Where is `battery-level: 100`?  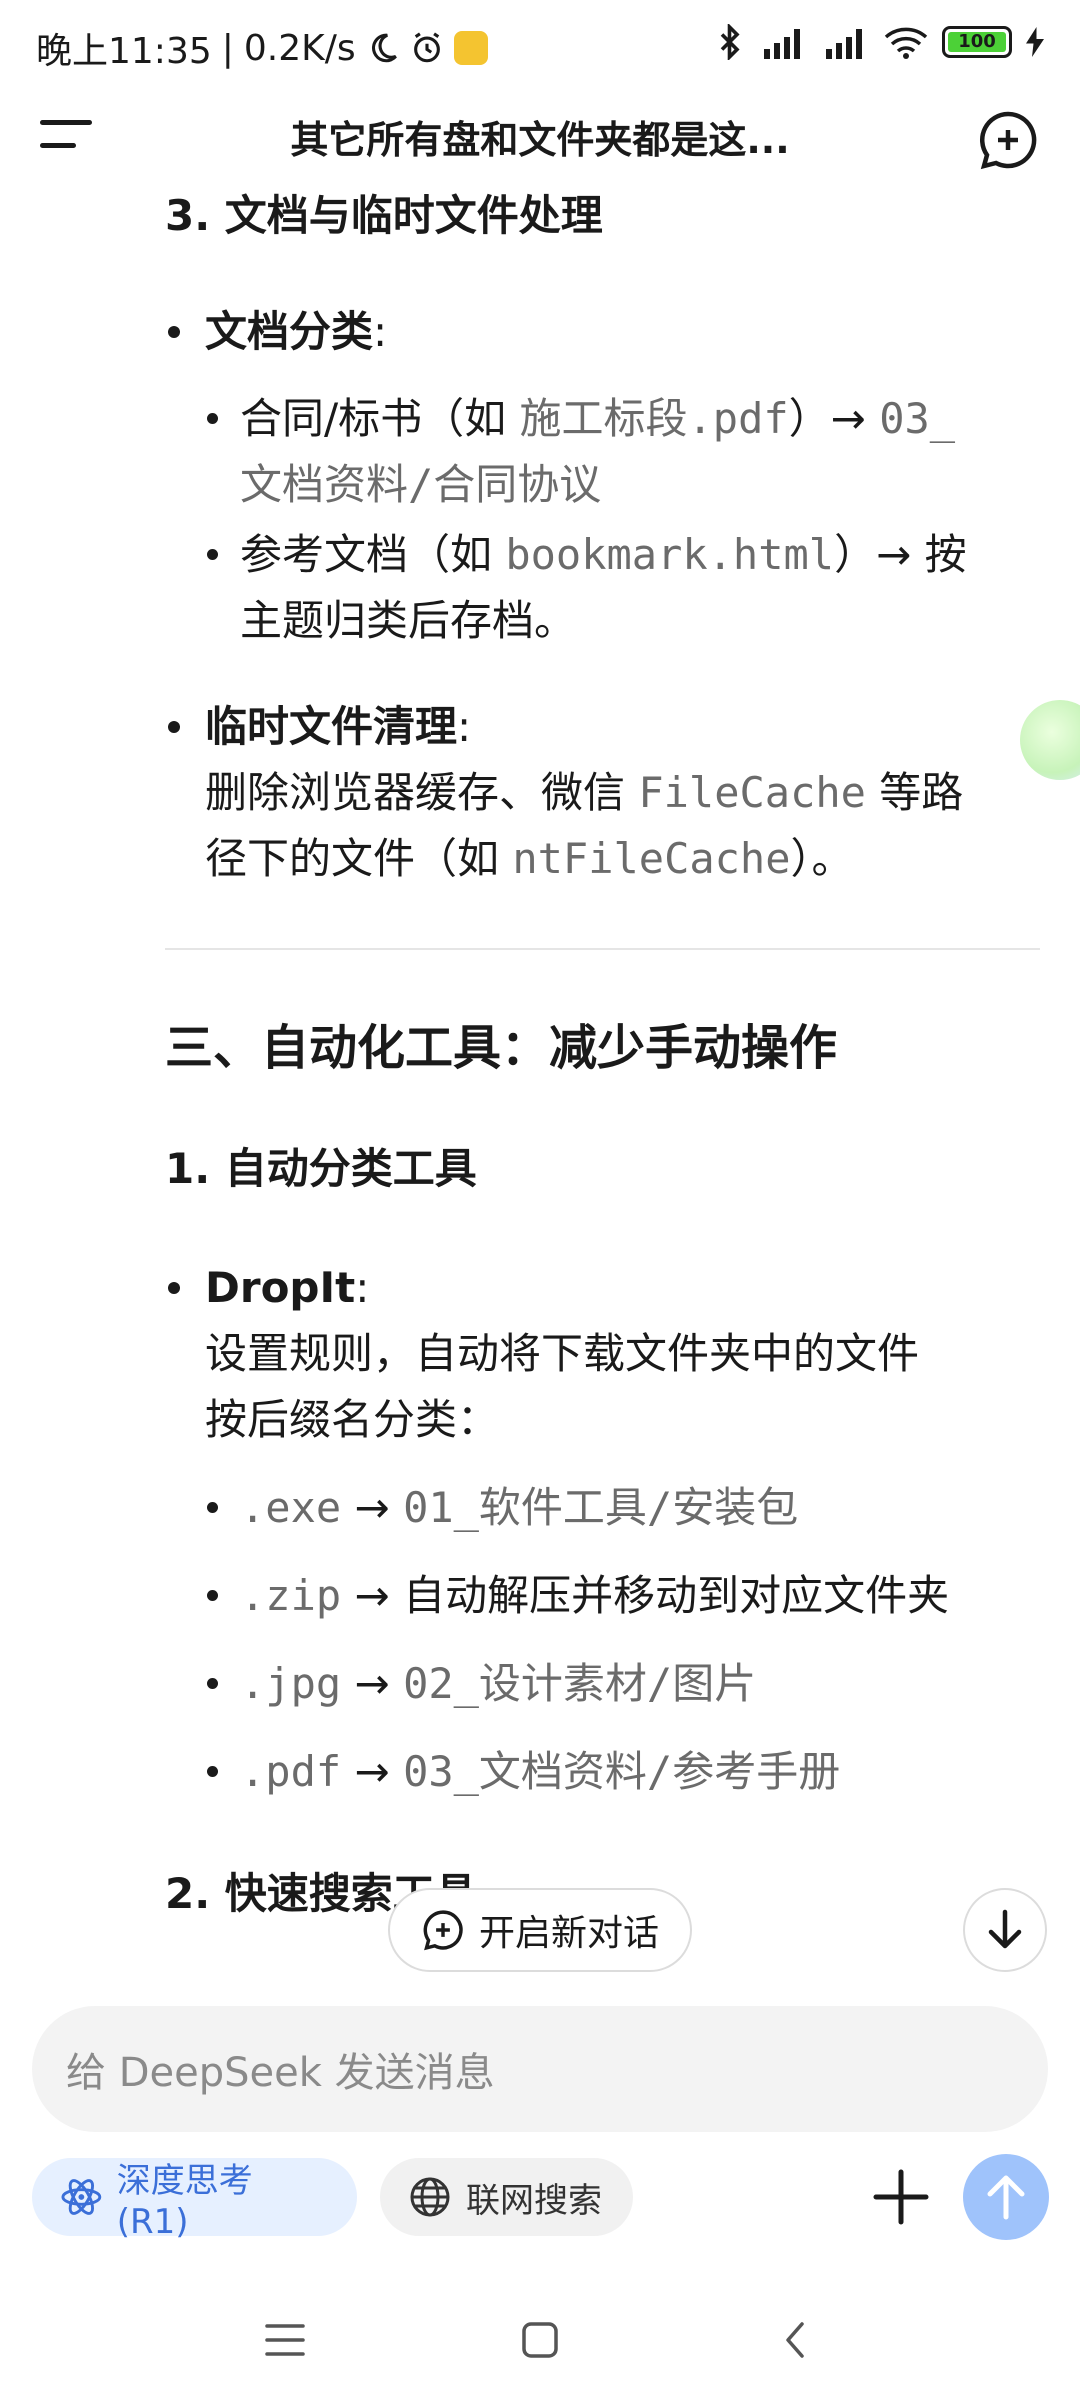
battery-level: 100 is located at coordinates (977, 42).